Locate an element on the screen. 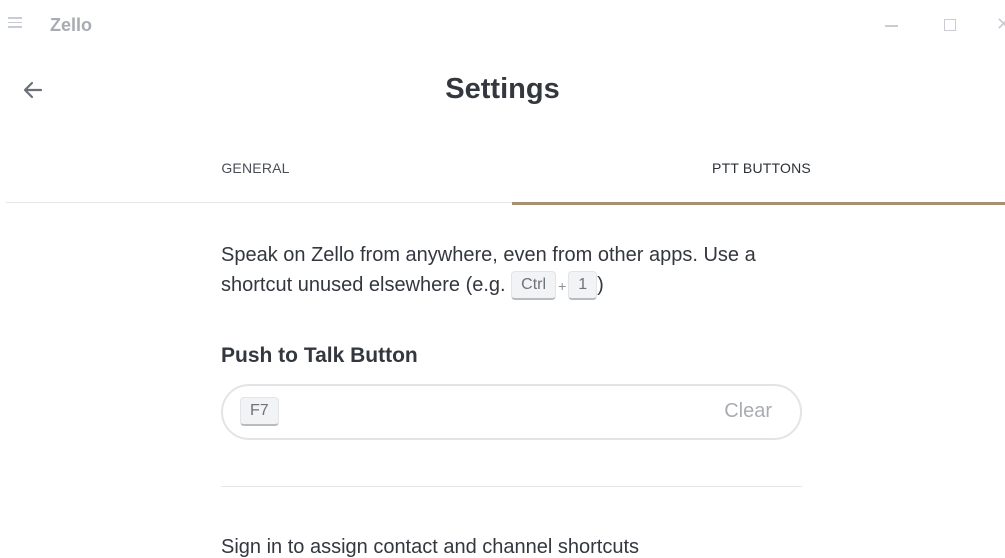  section-divider is located at coordinates (511, 486).